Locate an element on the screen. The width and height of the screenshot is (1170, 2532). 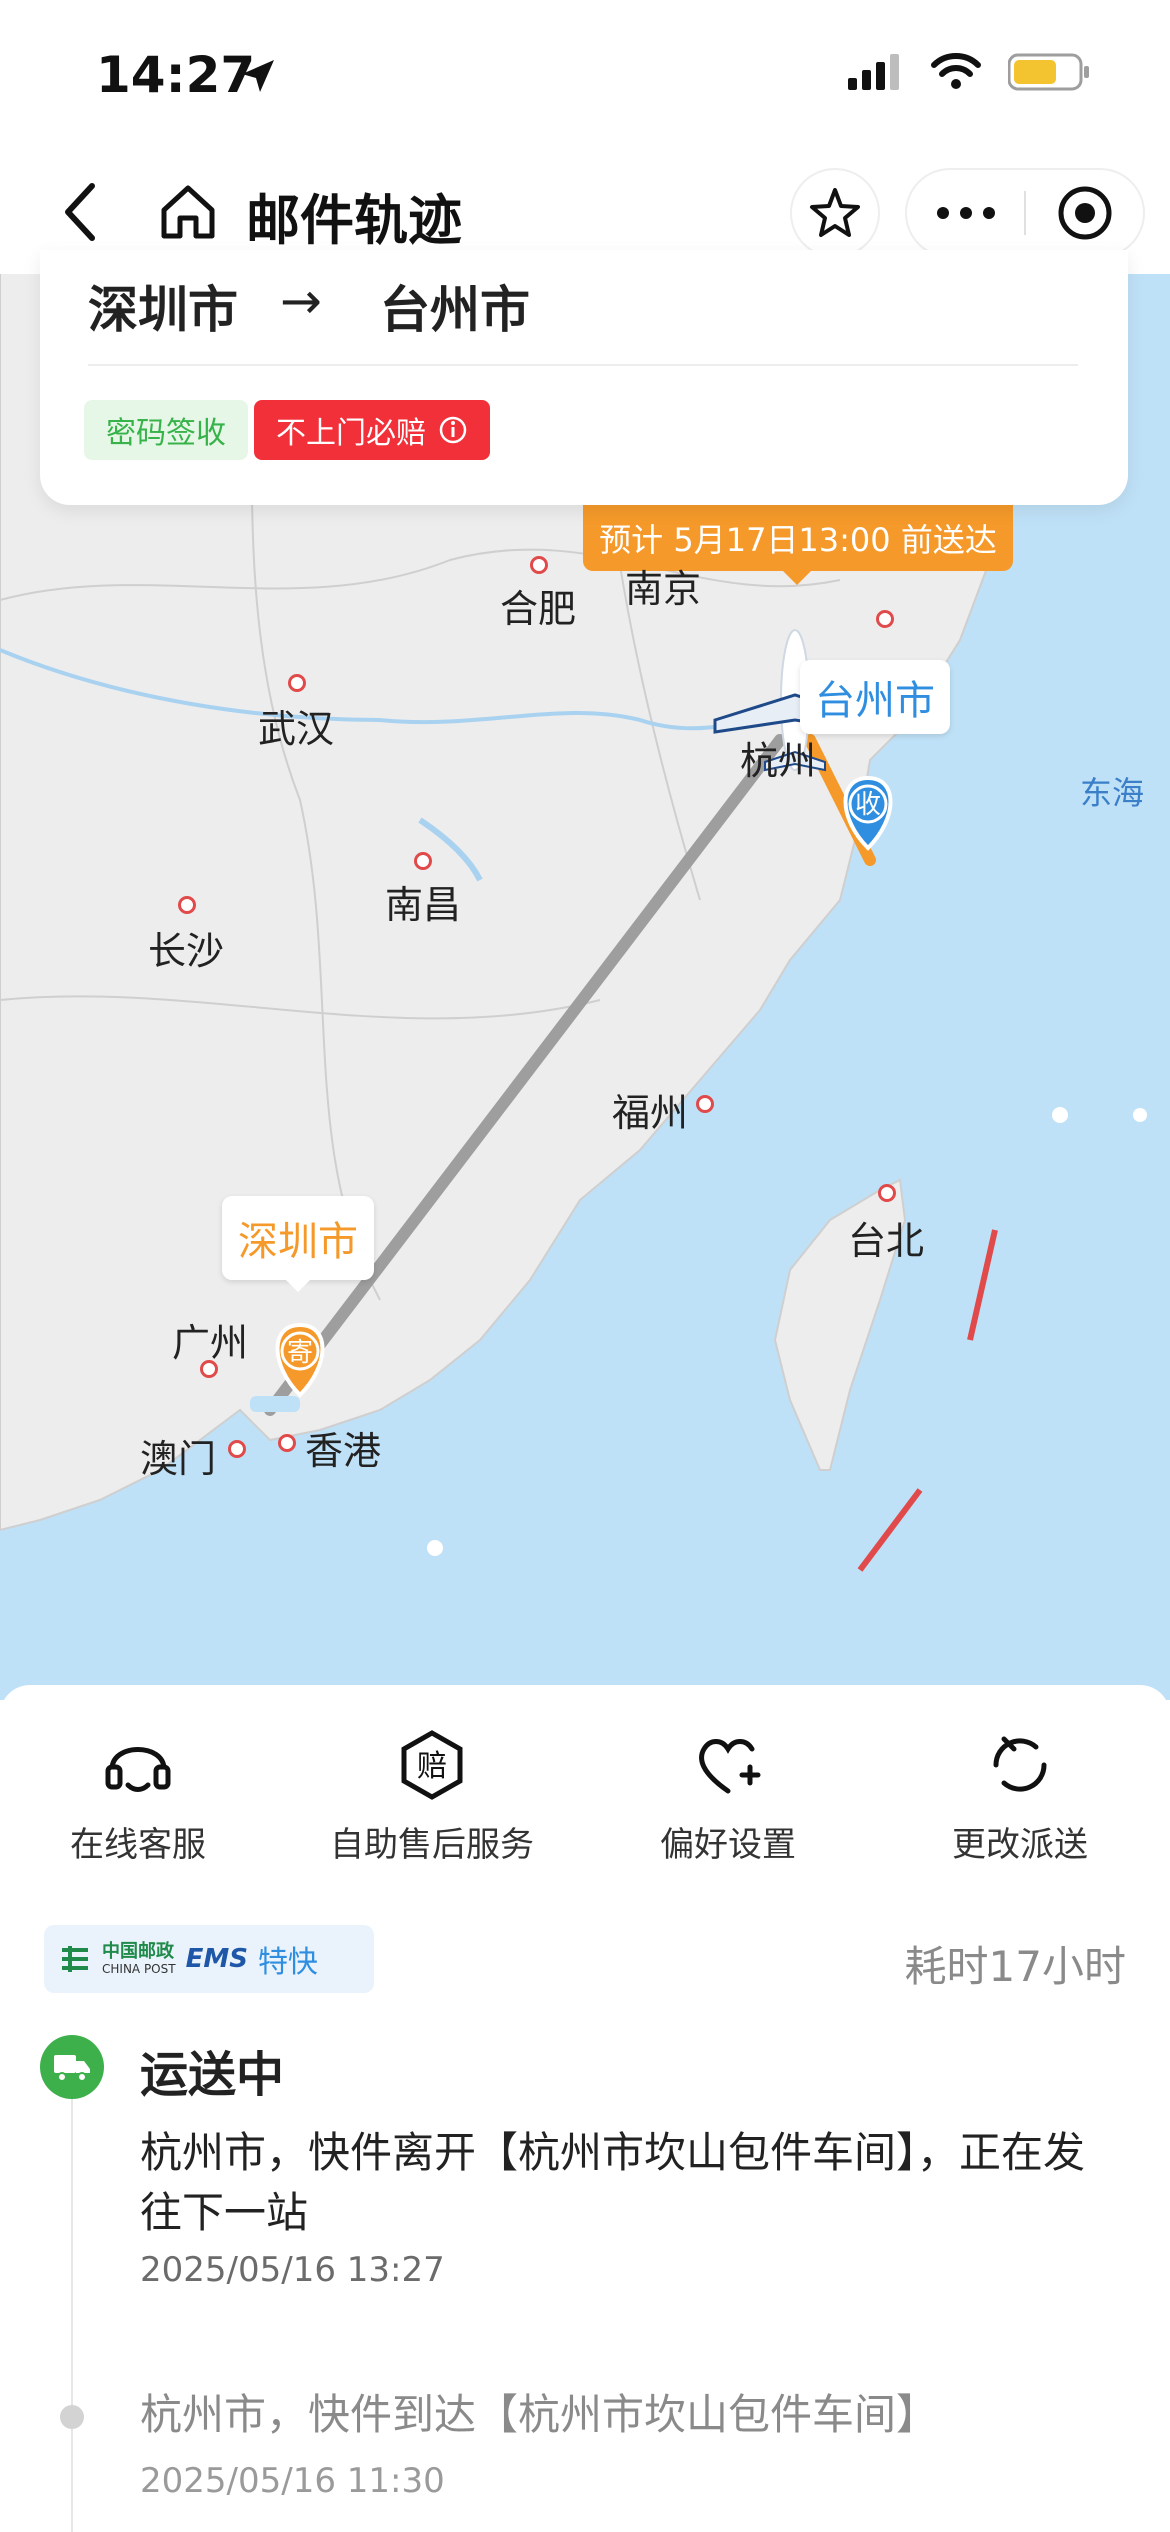
china-post-cn: 中国邮政 is located at coordinates (138, 1951).